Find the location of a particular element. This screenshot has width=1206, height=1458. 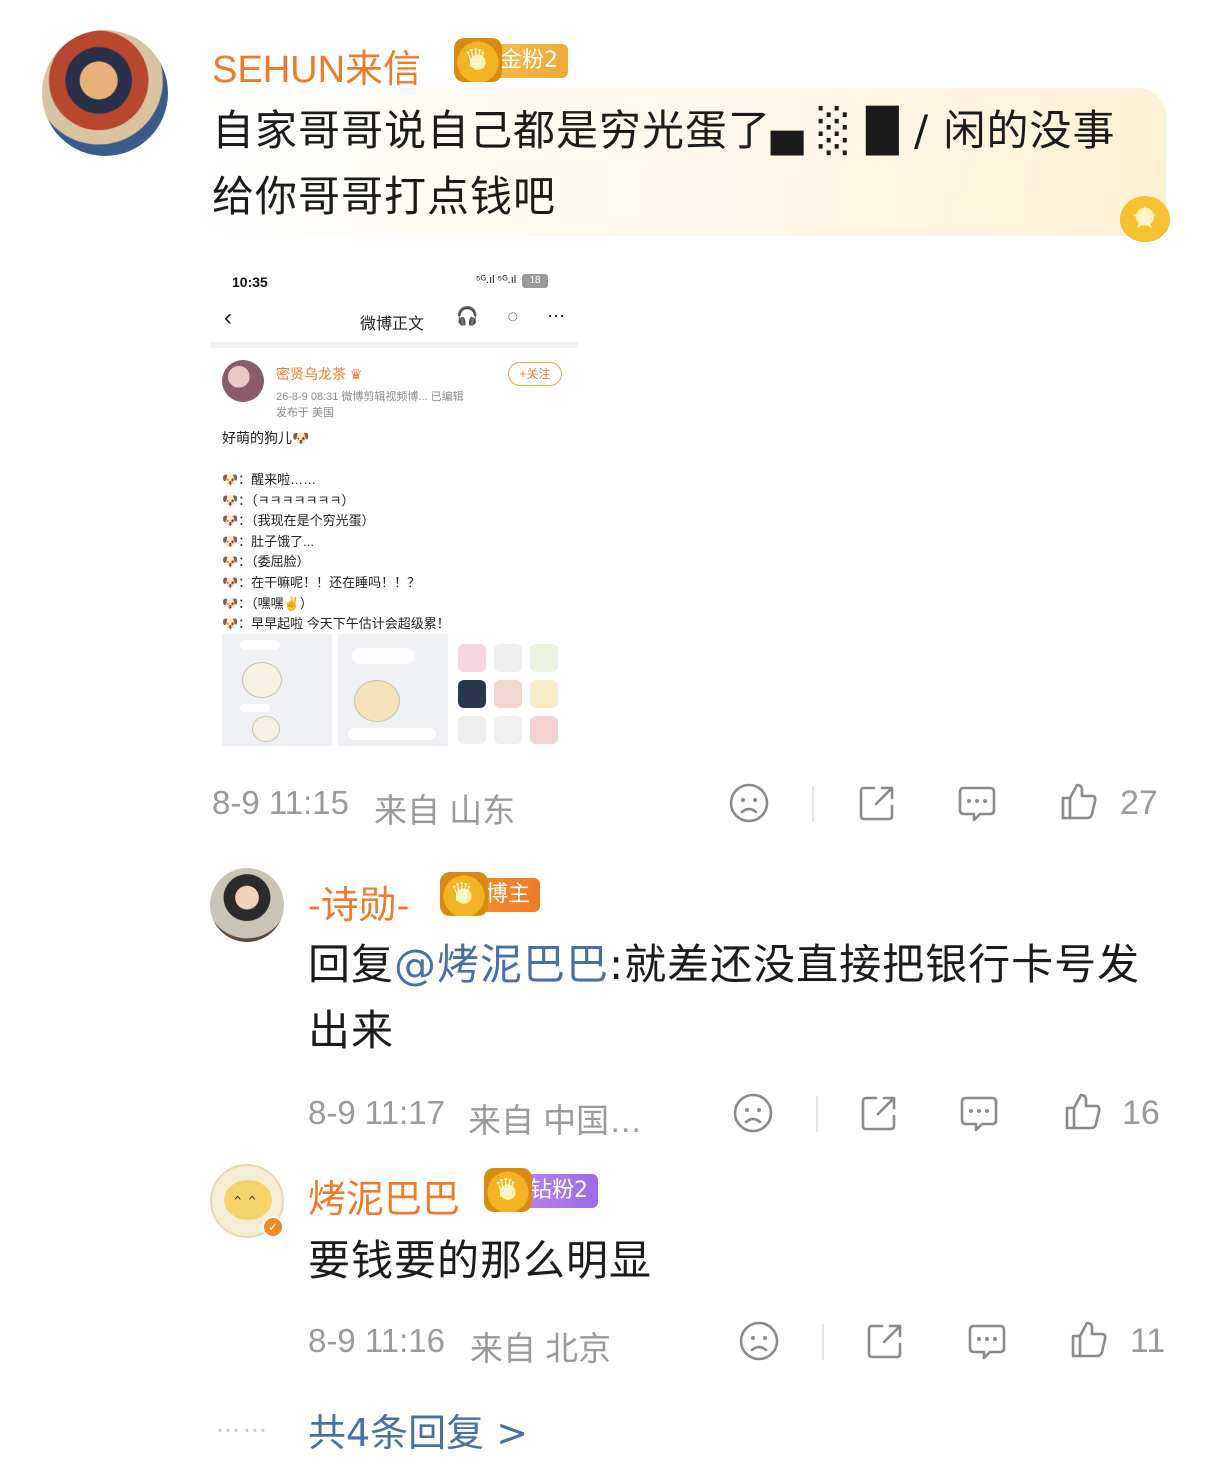

comment-text: 自家哥哥说自己都是穷光蛋了▄ ░ █ / 闲的没事给你哥哥打点钱吧 is located at coordinates (664, 163).